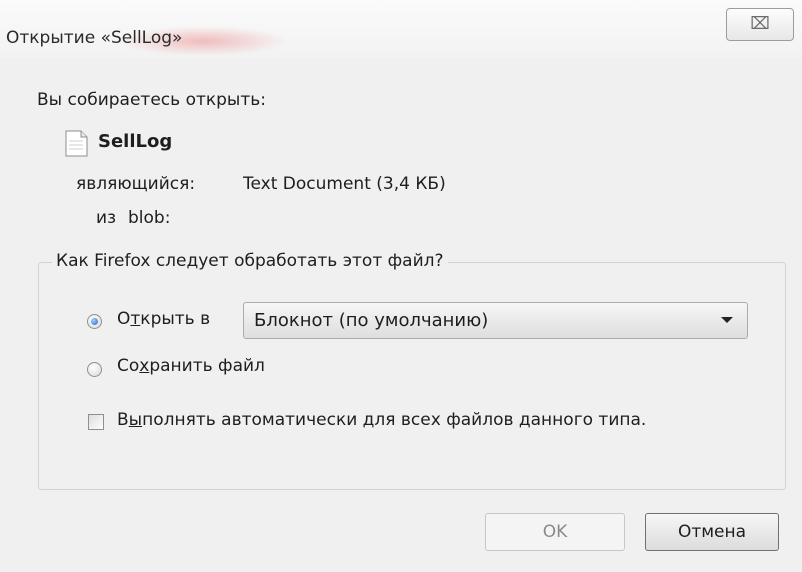 This screenshot has width=802, height=572. What do you see at coordinates (727, 320) in the screenshot?
I see `chevron-down-icon` at bounding box center [727, 320].